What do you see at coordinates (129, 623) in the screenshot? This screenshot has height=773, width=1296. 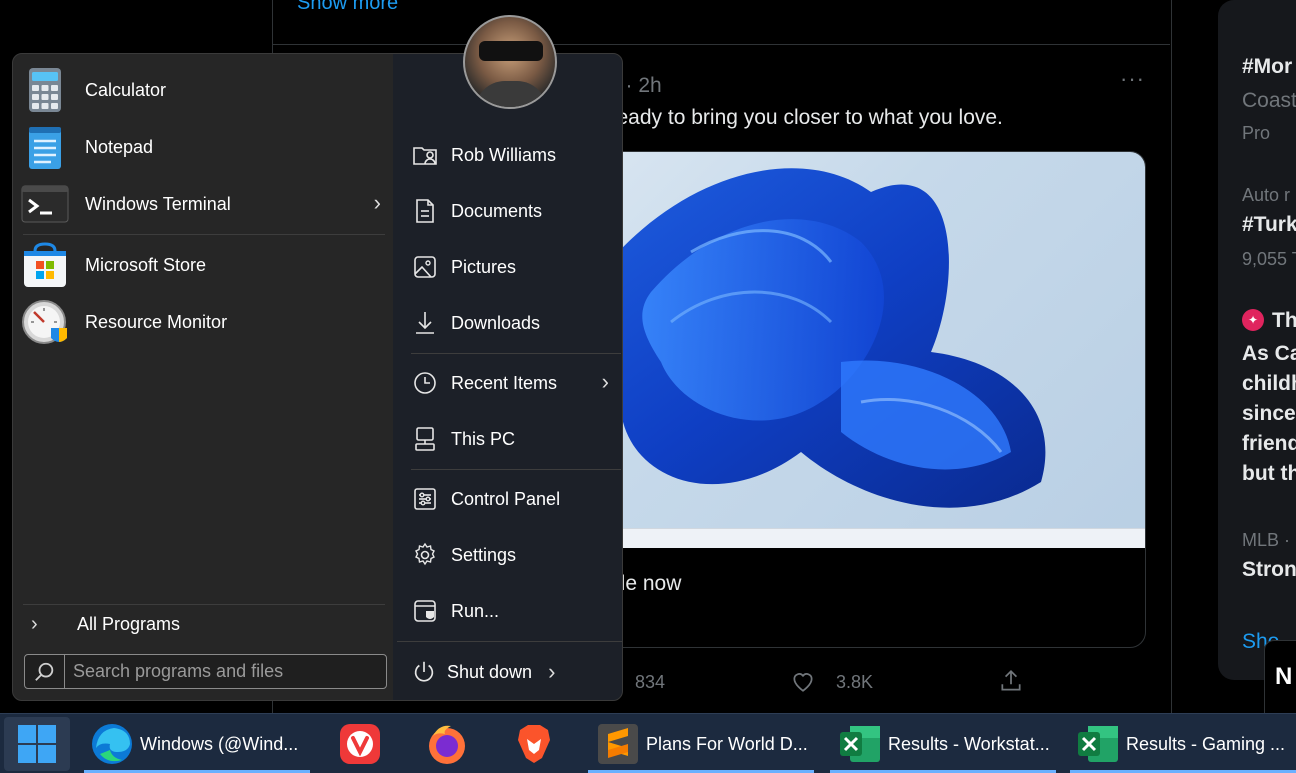 I see `all-programs-label: All Programs` at bounding box center [129, 623].